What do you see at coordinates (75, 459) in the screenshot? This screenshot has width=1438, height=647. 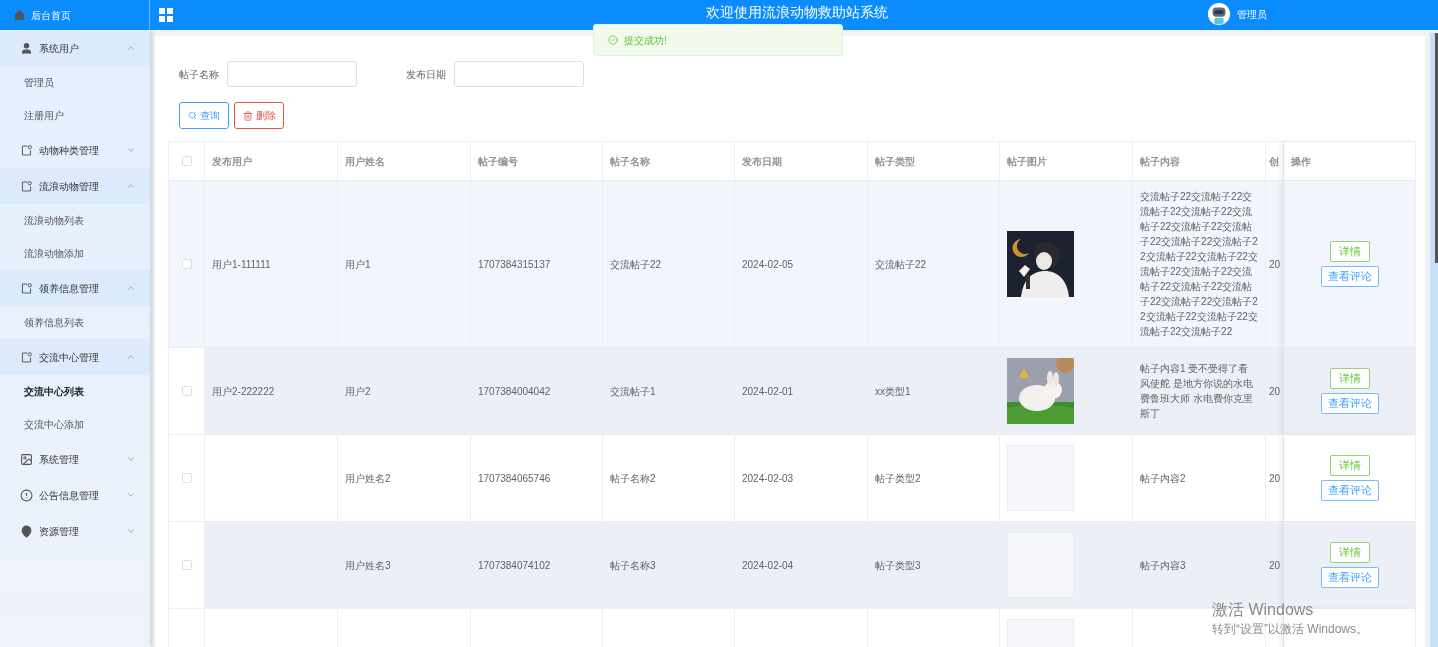 I see `menu-group: 系统管理` at bounding box center [75, 459].